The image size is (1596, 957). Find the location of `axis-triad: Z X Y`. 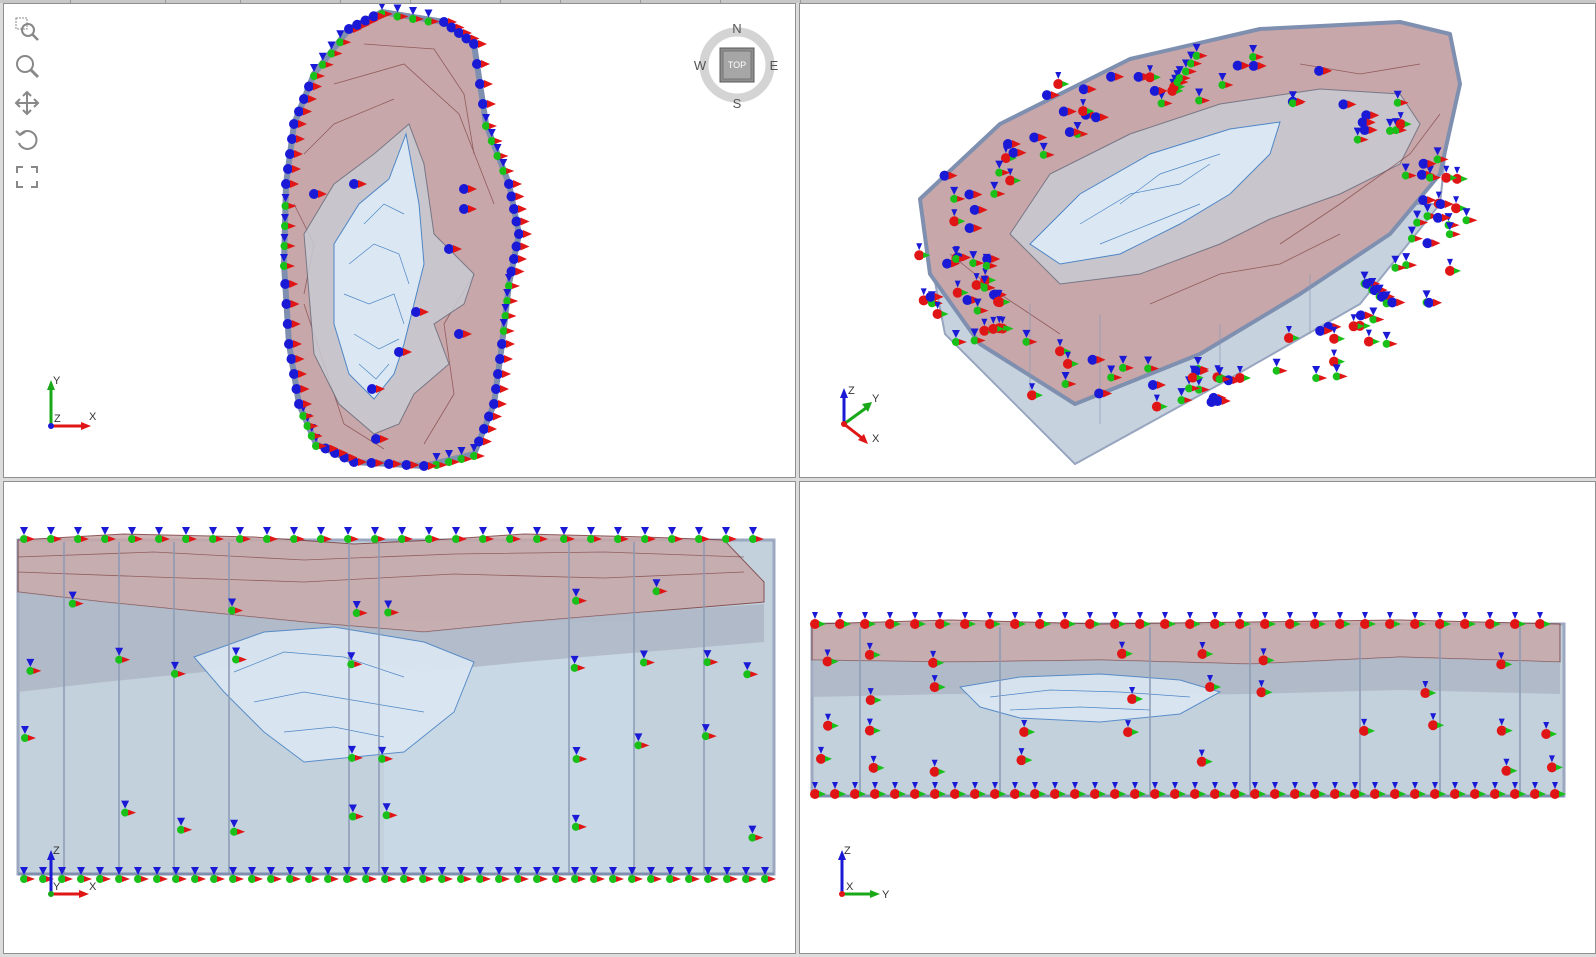

axis-triad: Z X Y is located at coordinates (864, 873).